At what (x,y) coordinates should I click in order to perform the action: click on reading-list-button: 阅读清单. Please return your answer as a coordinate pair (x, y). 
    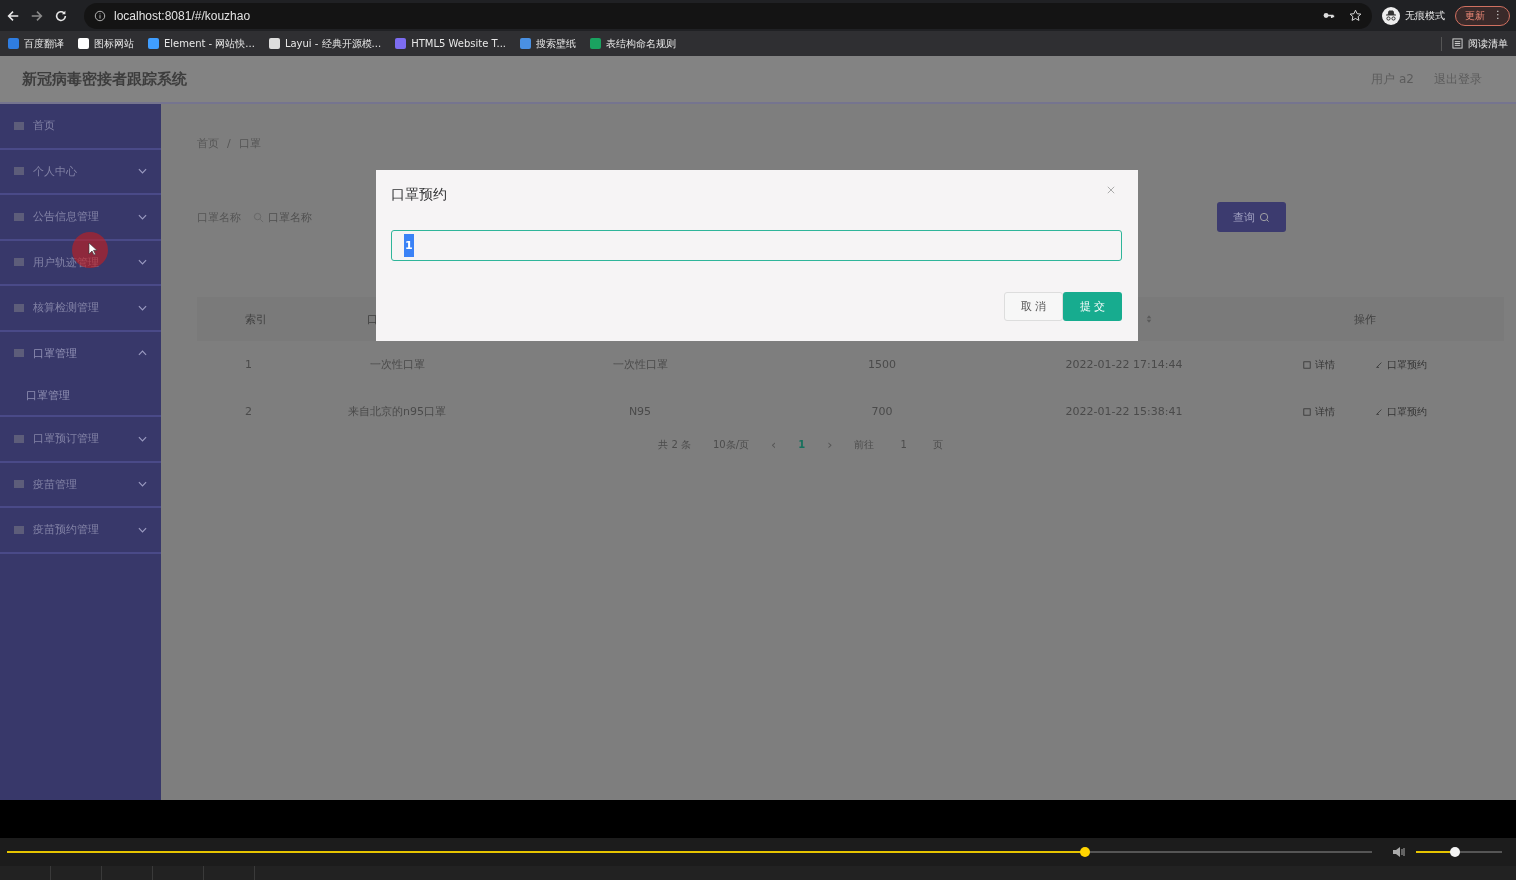
    Looking at the image, I should click on (1474, 43).